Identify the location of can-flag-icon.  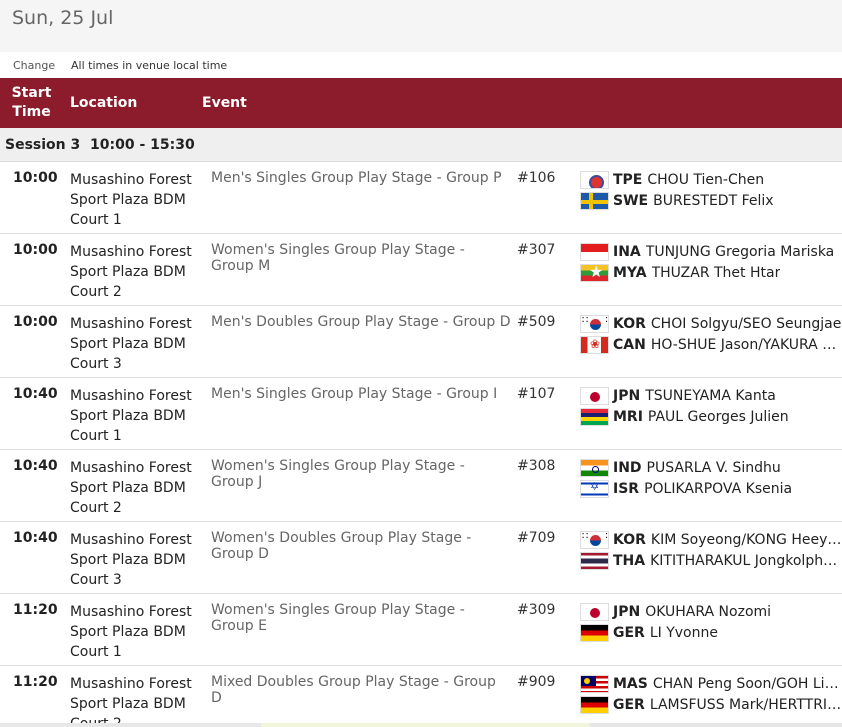
(594, 344).